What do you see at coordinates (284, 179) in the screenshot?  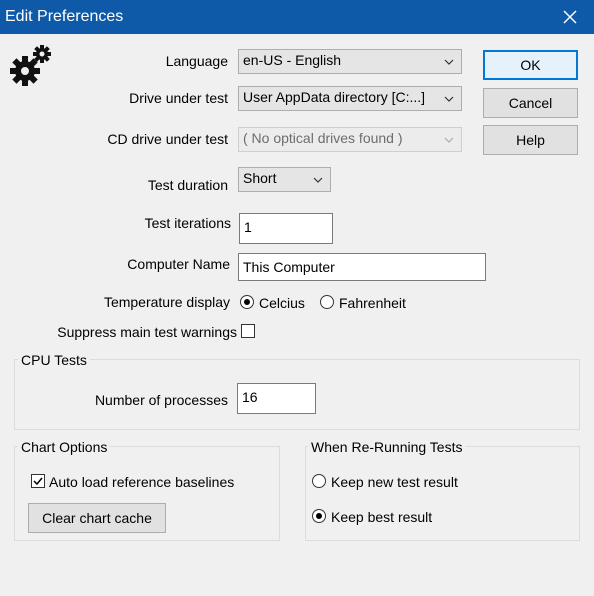 I see `duration-select: Short` at bounding box center [284, 179].